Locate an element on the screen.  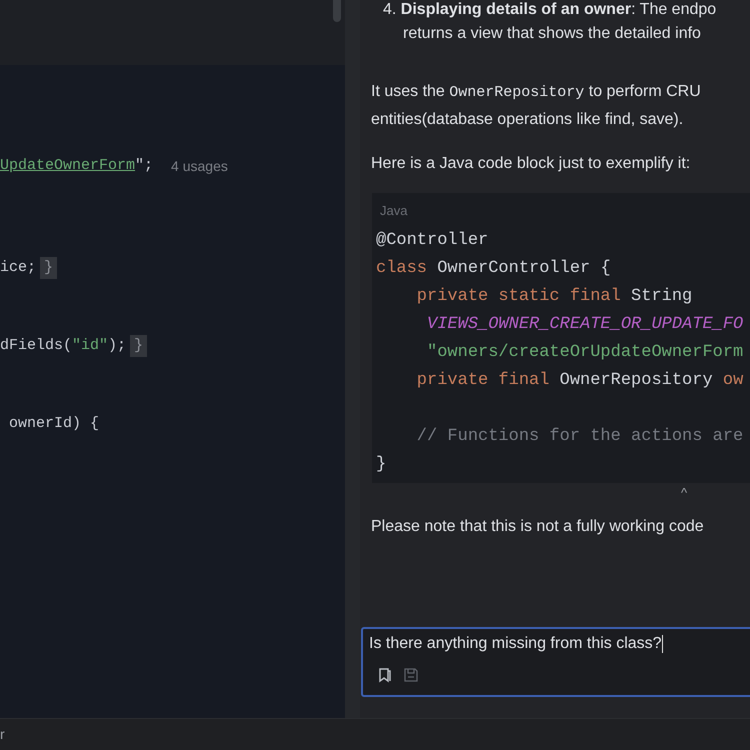
code-token: "; is located at coordinates (144, 166).